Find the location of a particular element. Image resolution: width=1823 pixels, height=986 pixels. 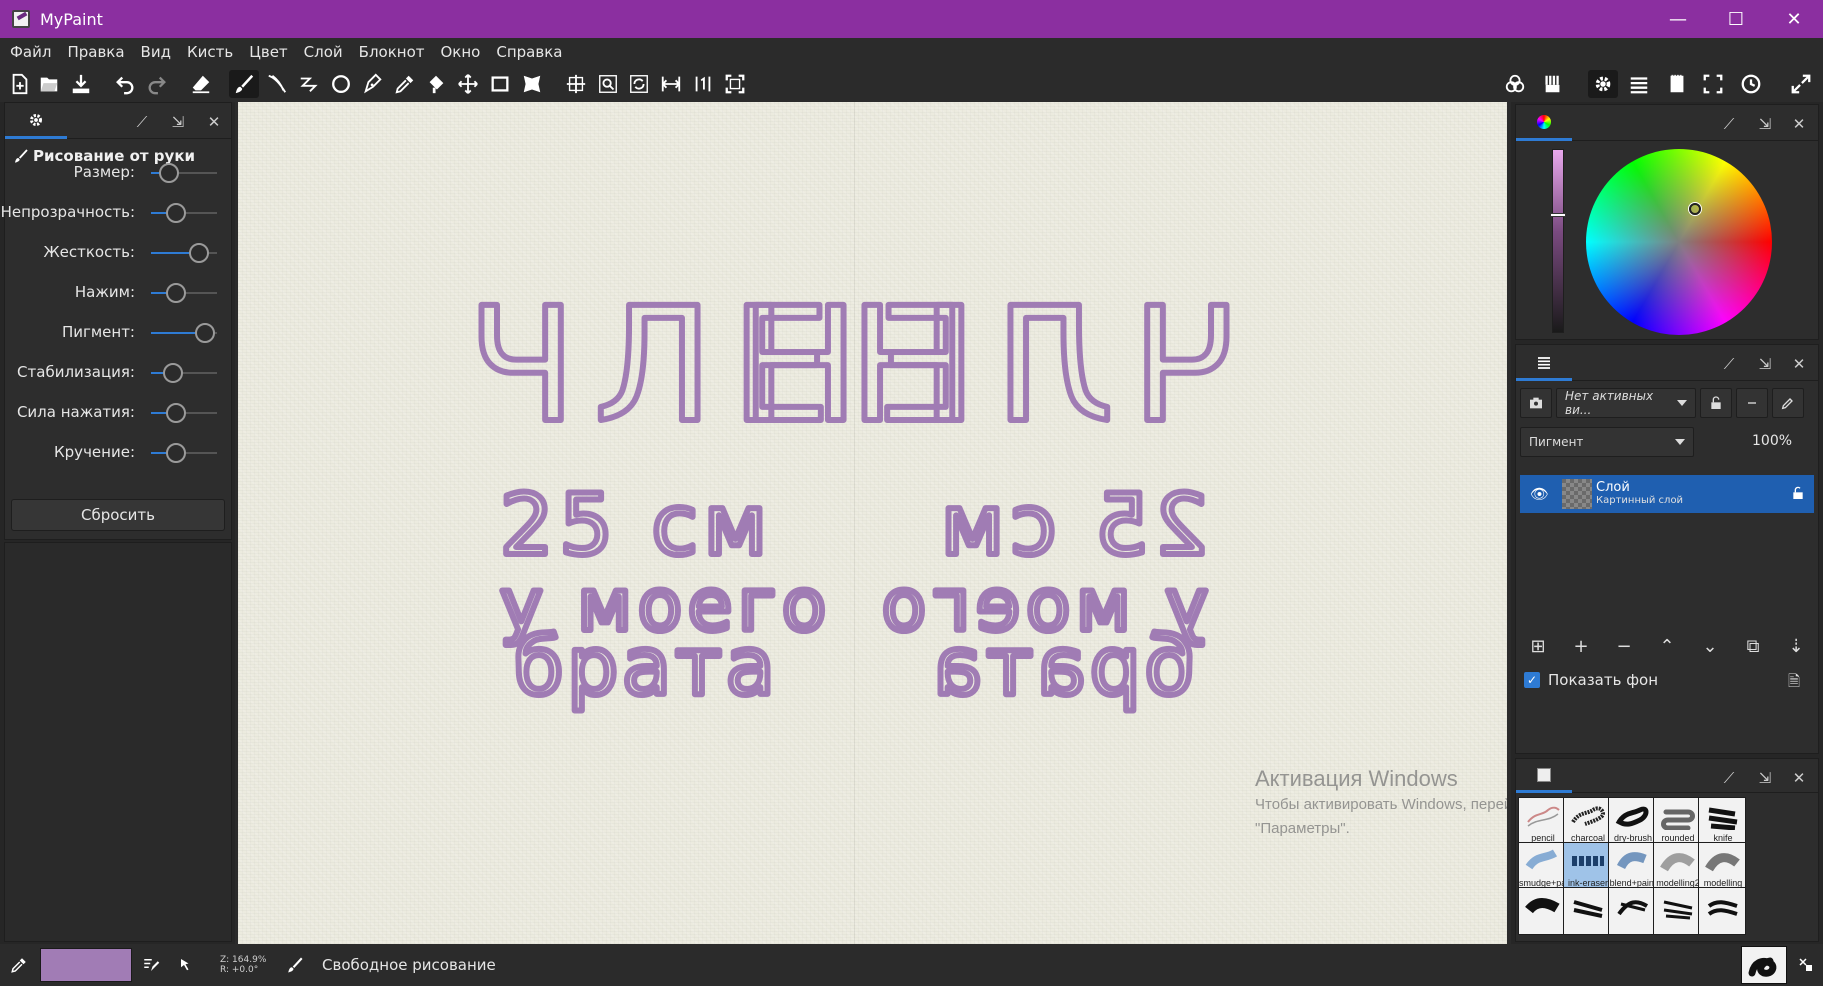

brush-editor-icon is located at coordinates (151, 965).